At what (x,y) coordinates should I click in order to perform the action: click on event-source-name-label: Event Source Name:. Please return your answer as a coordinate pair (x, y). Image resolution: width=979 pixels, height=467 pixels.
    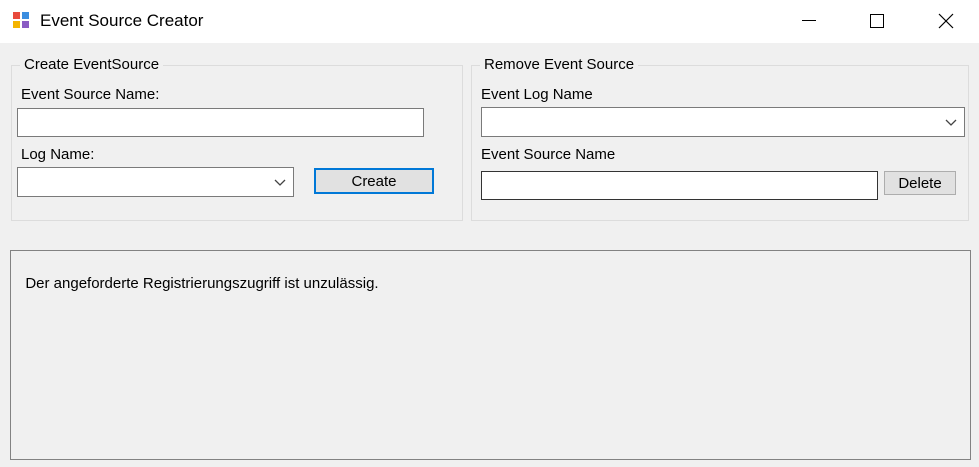
    Looking at the image, I should click on (90, 94).